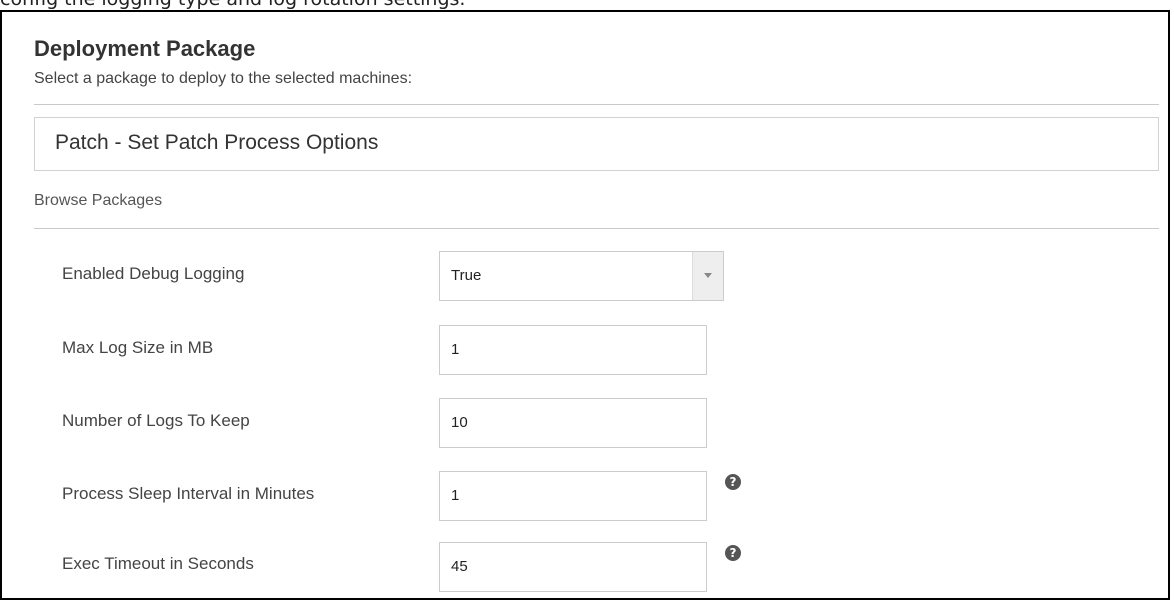 The width and height of the screenshot is (1174, 600). I want to click on selected-package-field: Patch - Set Patch Process Options, so click(596, 144).